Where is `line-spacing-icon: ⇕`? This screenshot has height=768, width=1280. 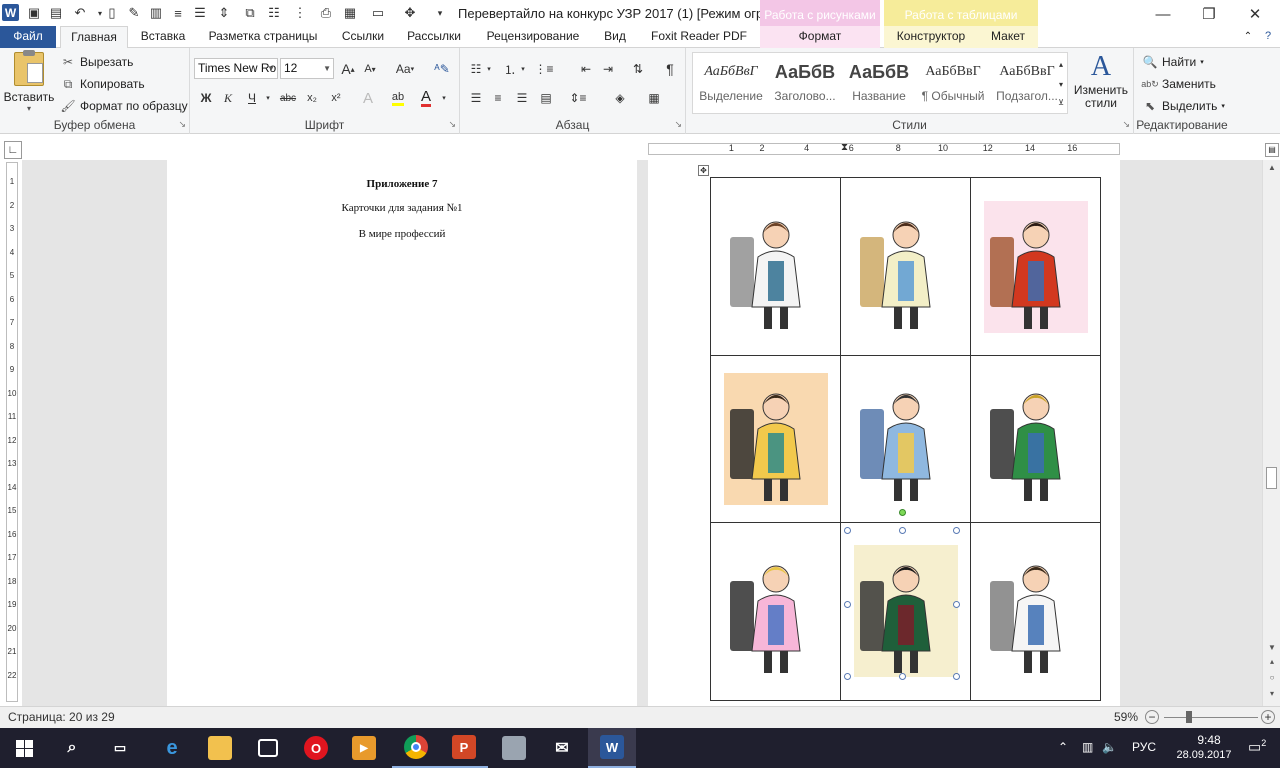 line-spacing-icon: ⇕ is located at coordinates (224, 13).